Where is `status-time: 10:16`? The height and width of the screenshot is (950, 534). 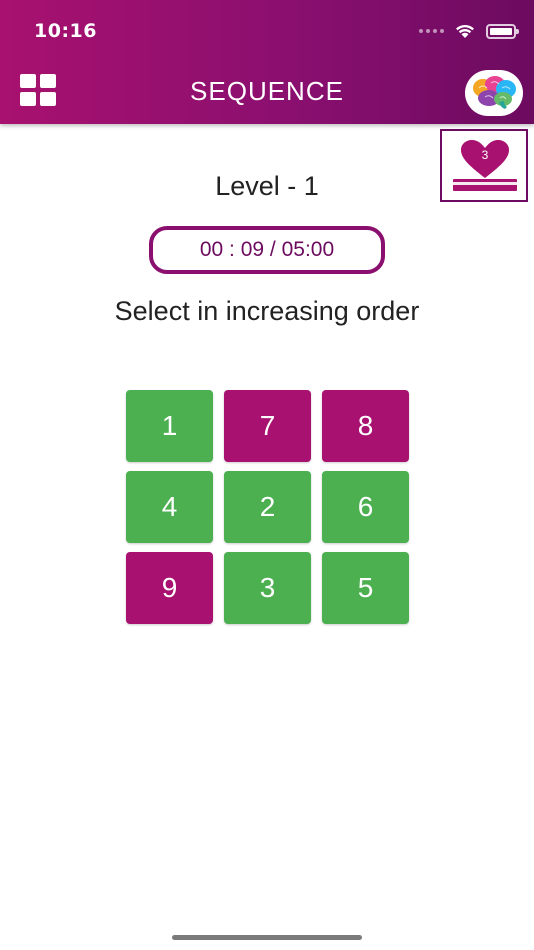 status-time: 10:16 is located at coordinates (65, 31).